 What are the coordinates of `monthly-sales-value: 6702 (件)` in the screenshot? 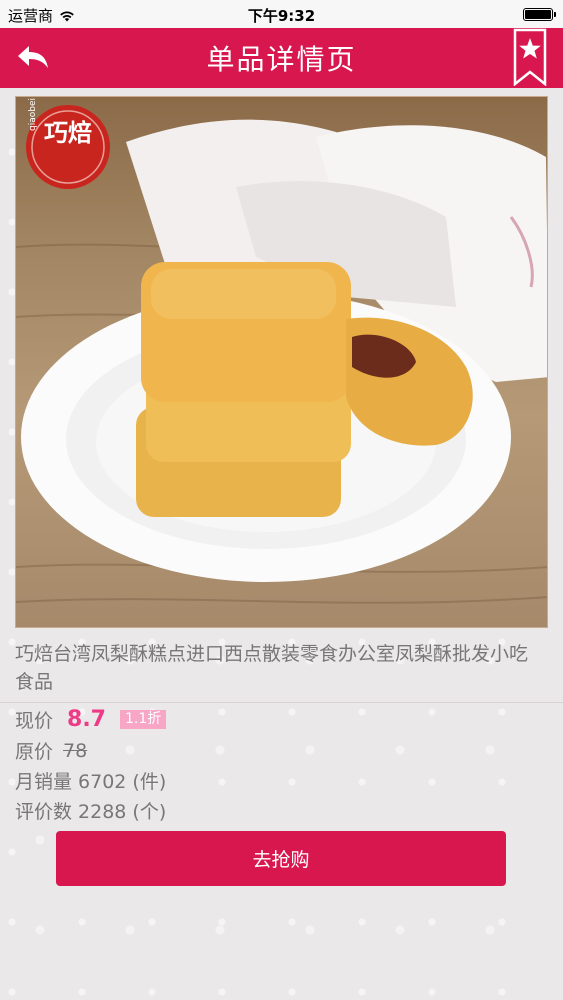 It's located at (122, 782).